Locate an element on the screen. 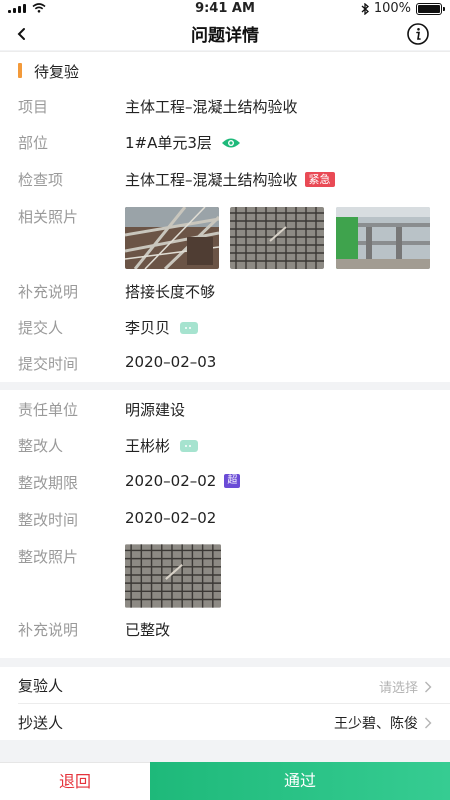  issue-status-row: 待复验 is located at coordinates (225, 69).